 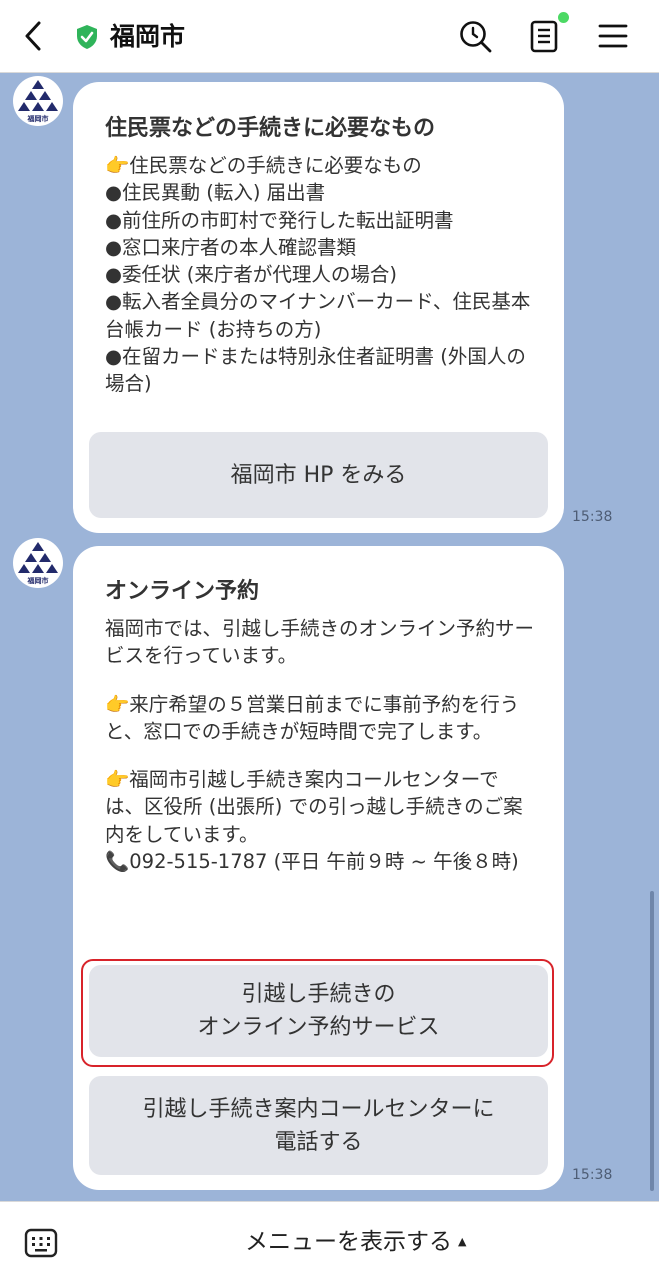 I want to click on chat-title: 福岡市, so click(x=148, y=36).